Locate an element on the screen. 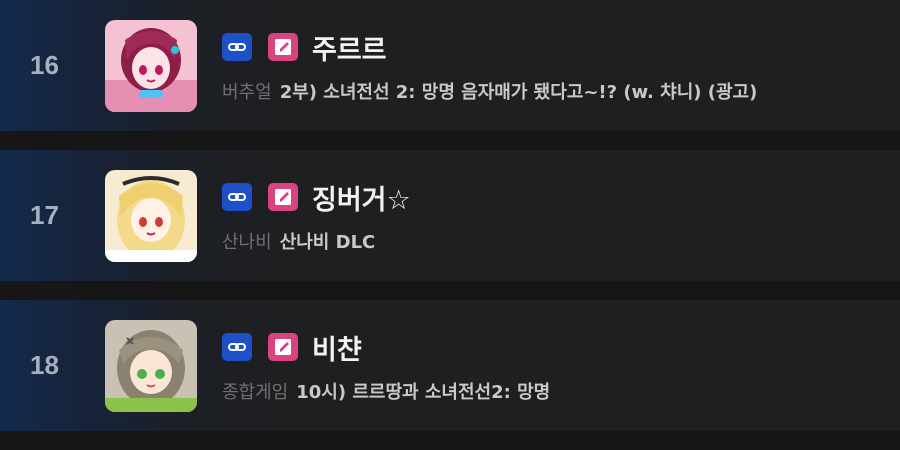 This screenshot has height=450, width=900. streamer-name: 비챤 is located at coordinates (337, 347).